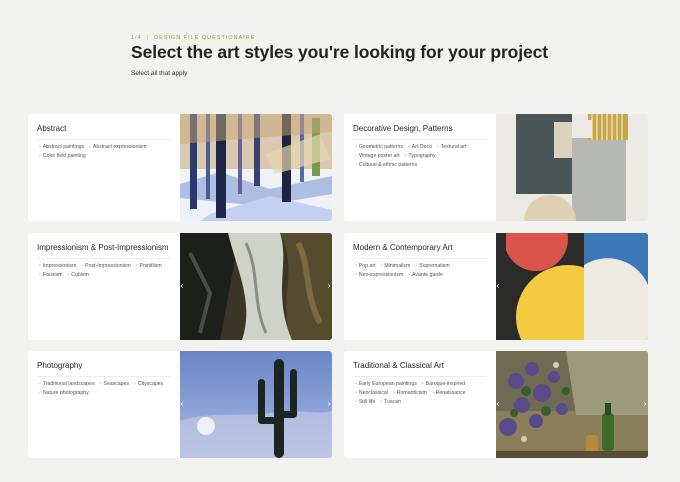  Describe the element at coordinates (380, 147) in the screenshot. I see `style-tag-label: Geometric patterns` at that location.